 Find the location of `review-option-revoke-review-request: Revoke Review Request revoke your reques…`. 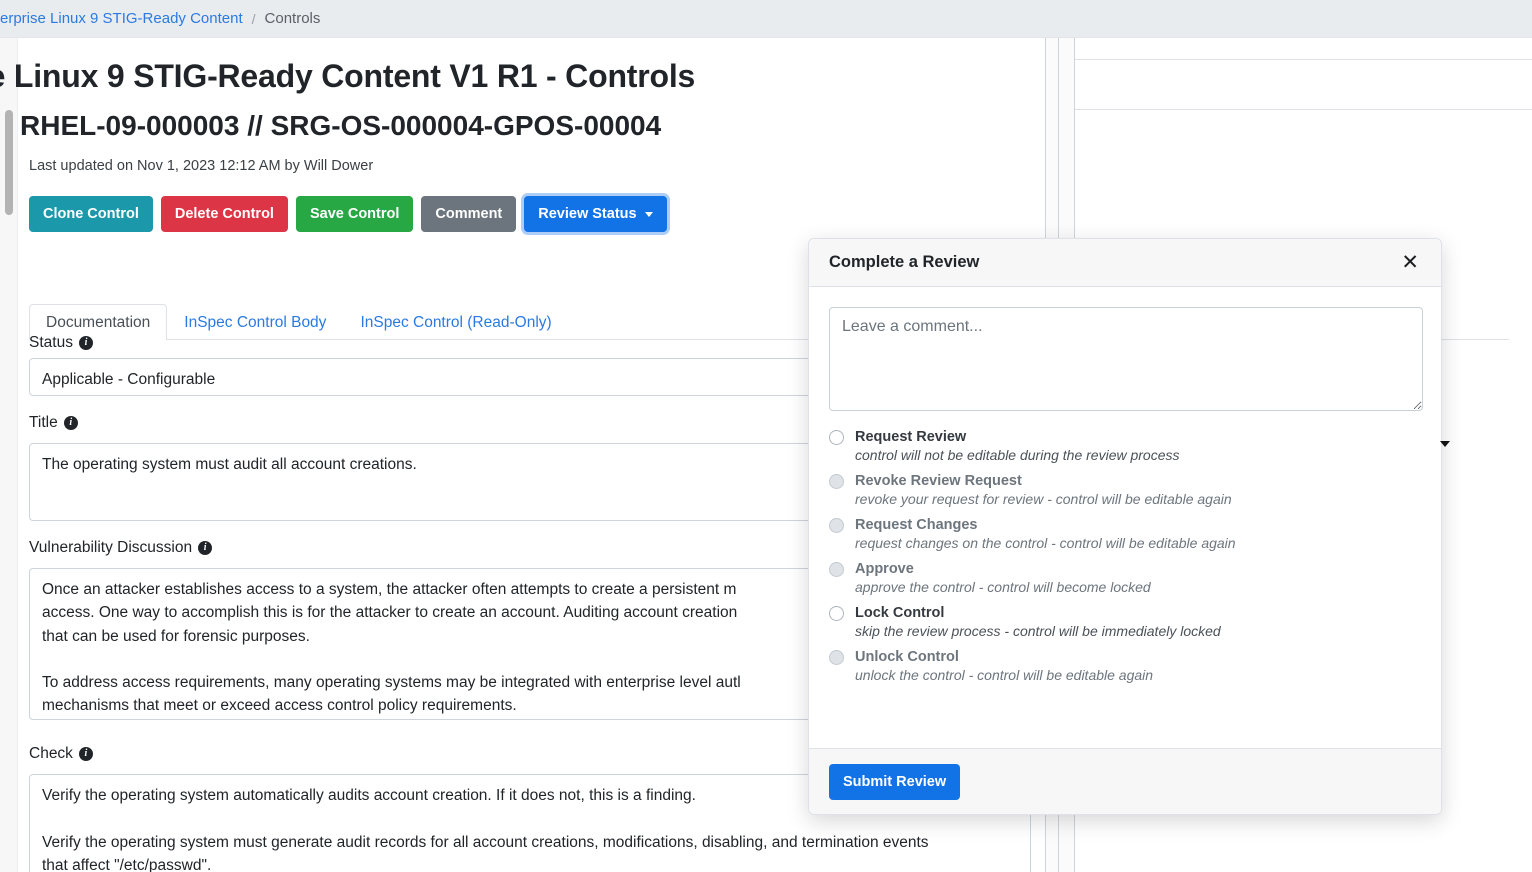

review-option-revoke-review-request: Revoke Review Request revoke your reques… is located at coordinates (1125, 490).